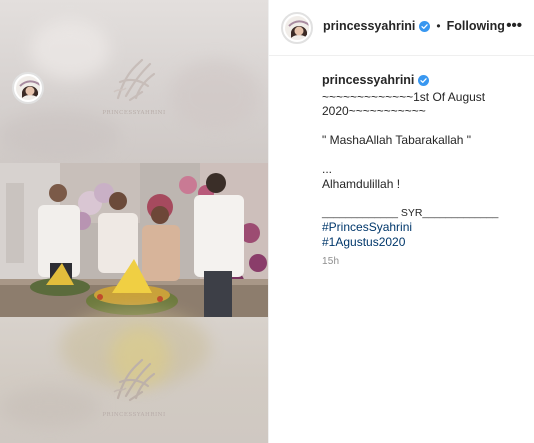 The width and height of the screenshot is (534, 443). I want to click on avatar, so click(297, 28).